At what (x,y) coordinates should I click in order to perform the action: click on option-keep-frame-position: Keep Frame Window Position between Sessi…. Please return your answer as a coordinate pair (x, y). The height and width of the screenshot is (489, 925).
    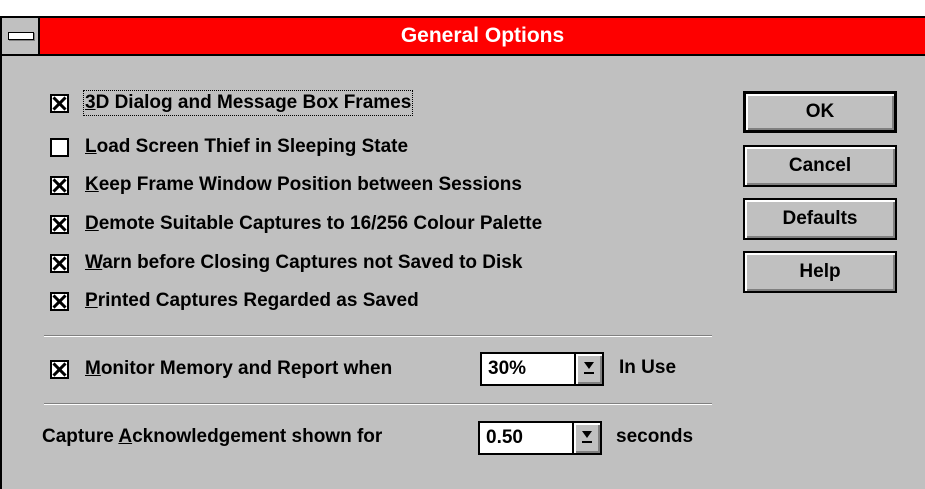
    Looking at the image, I should click on (286, 185).